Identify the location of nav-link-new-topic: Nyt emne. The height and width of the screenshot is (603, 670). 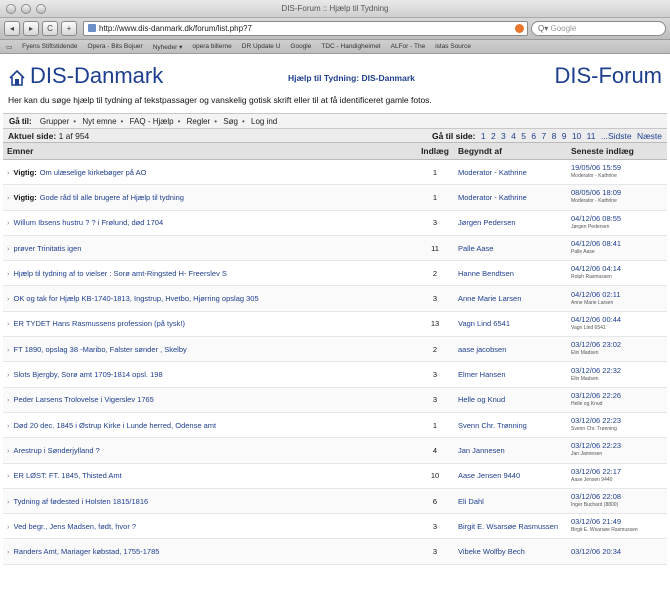
(99, 121).